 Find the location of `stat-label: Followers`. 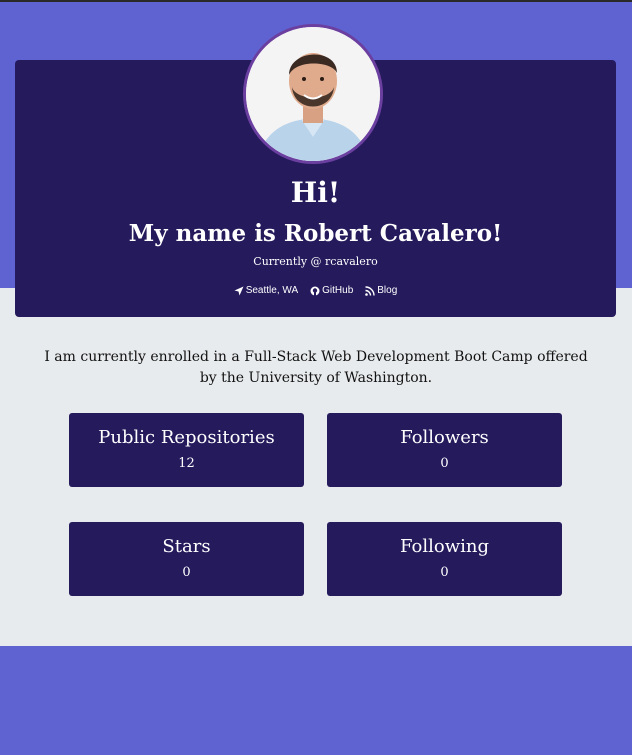

stat-label: Followers is located at coordinates (444, 437).